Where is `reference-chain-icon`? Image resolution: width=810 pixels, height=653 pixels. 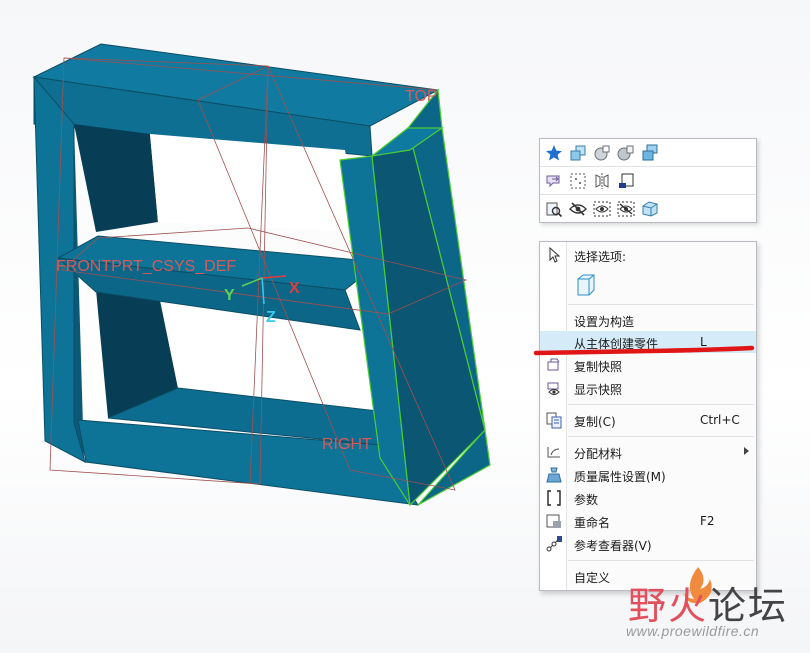
reference-chain-icon is located at coordinates (554, 544).